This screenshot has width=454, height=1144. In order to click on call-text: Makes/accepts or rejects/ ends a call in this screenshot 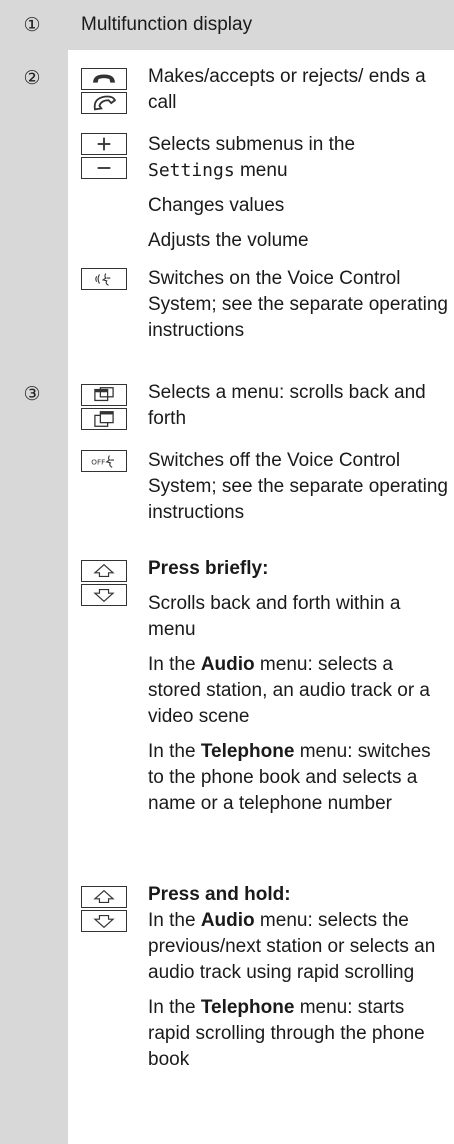, I will do `click(287, 89)`.